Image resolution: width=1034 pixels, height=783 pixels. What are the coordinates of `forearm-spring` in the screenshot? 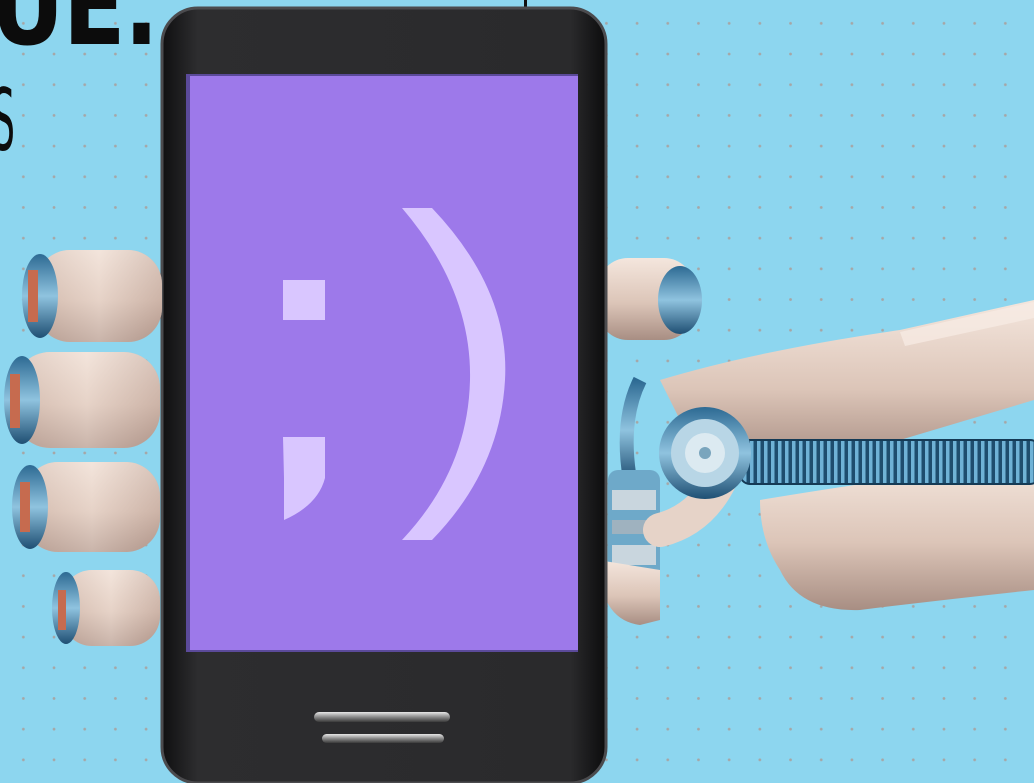 It's located at (887, 462).